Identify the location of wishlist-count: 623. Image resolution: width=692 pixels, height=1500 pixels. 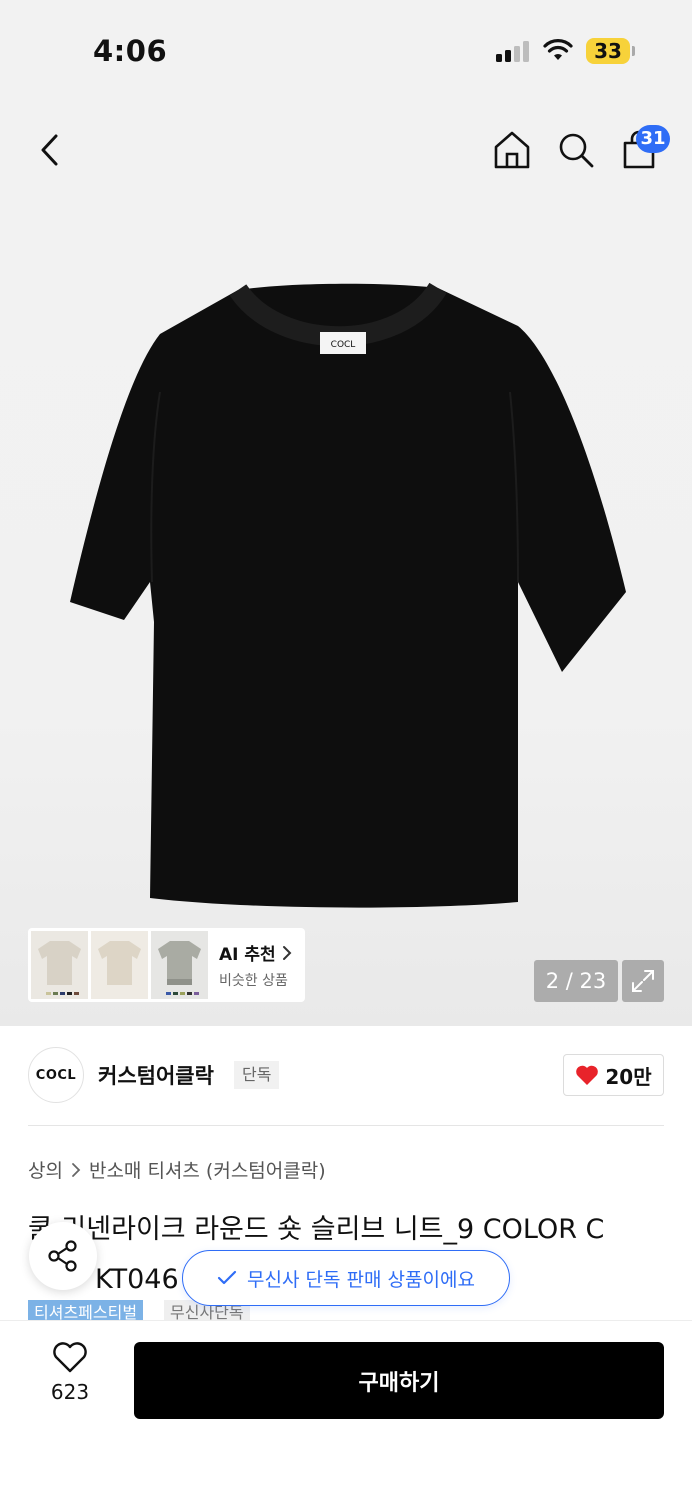
(70, 1392).